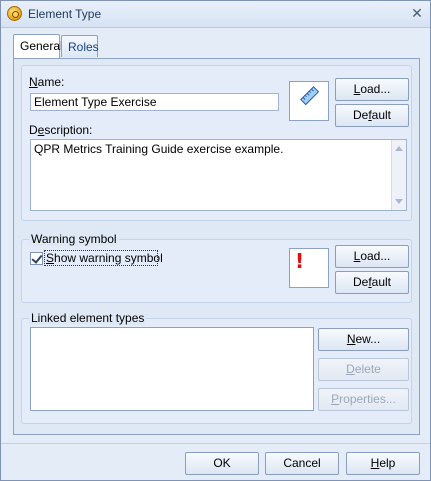  I want to click on app-icon, so click(14, 13).